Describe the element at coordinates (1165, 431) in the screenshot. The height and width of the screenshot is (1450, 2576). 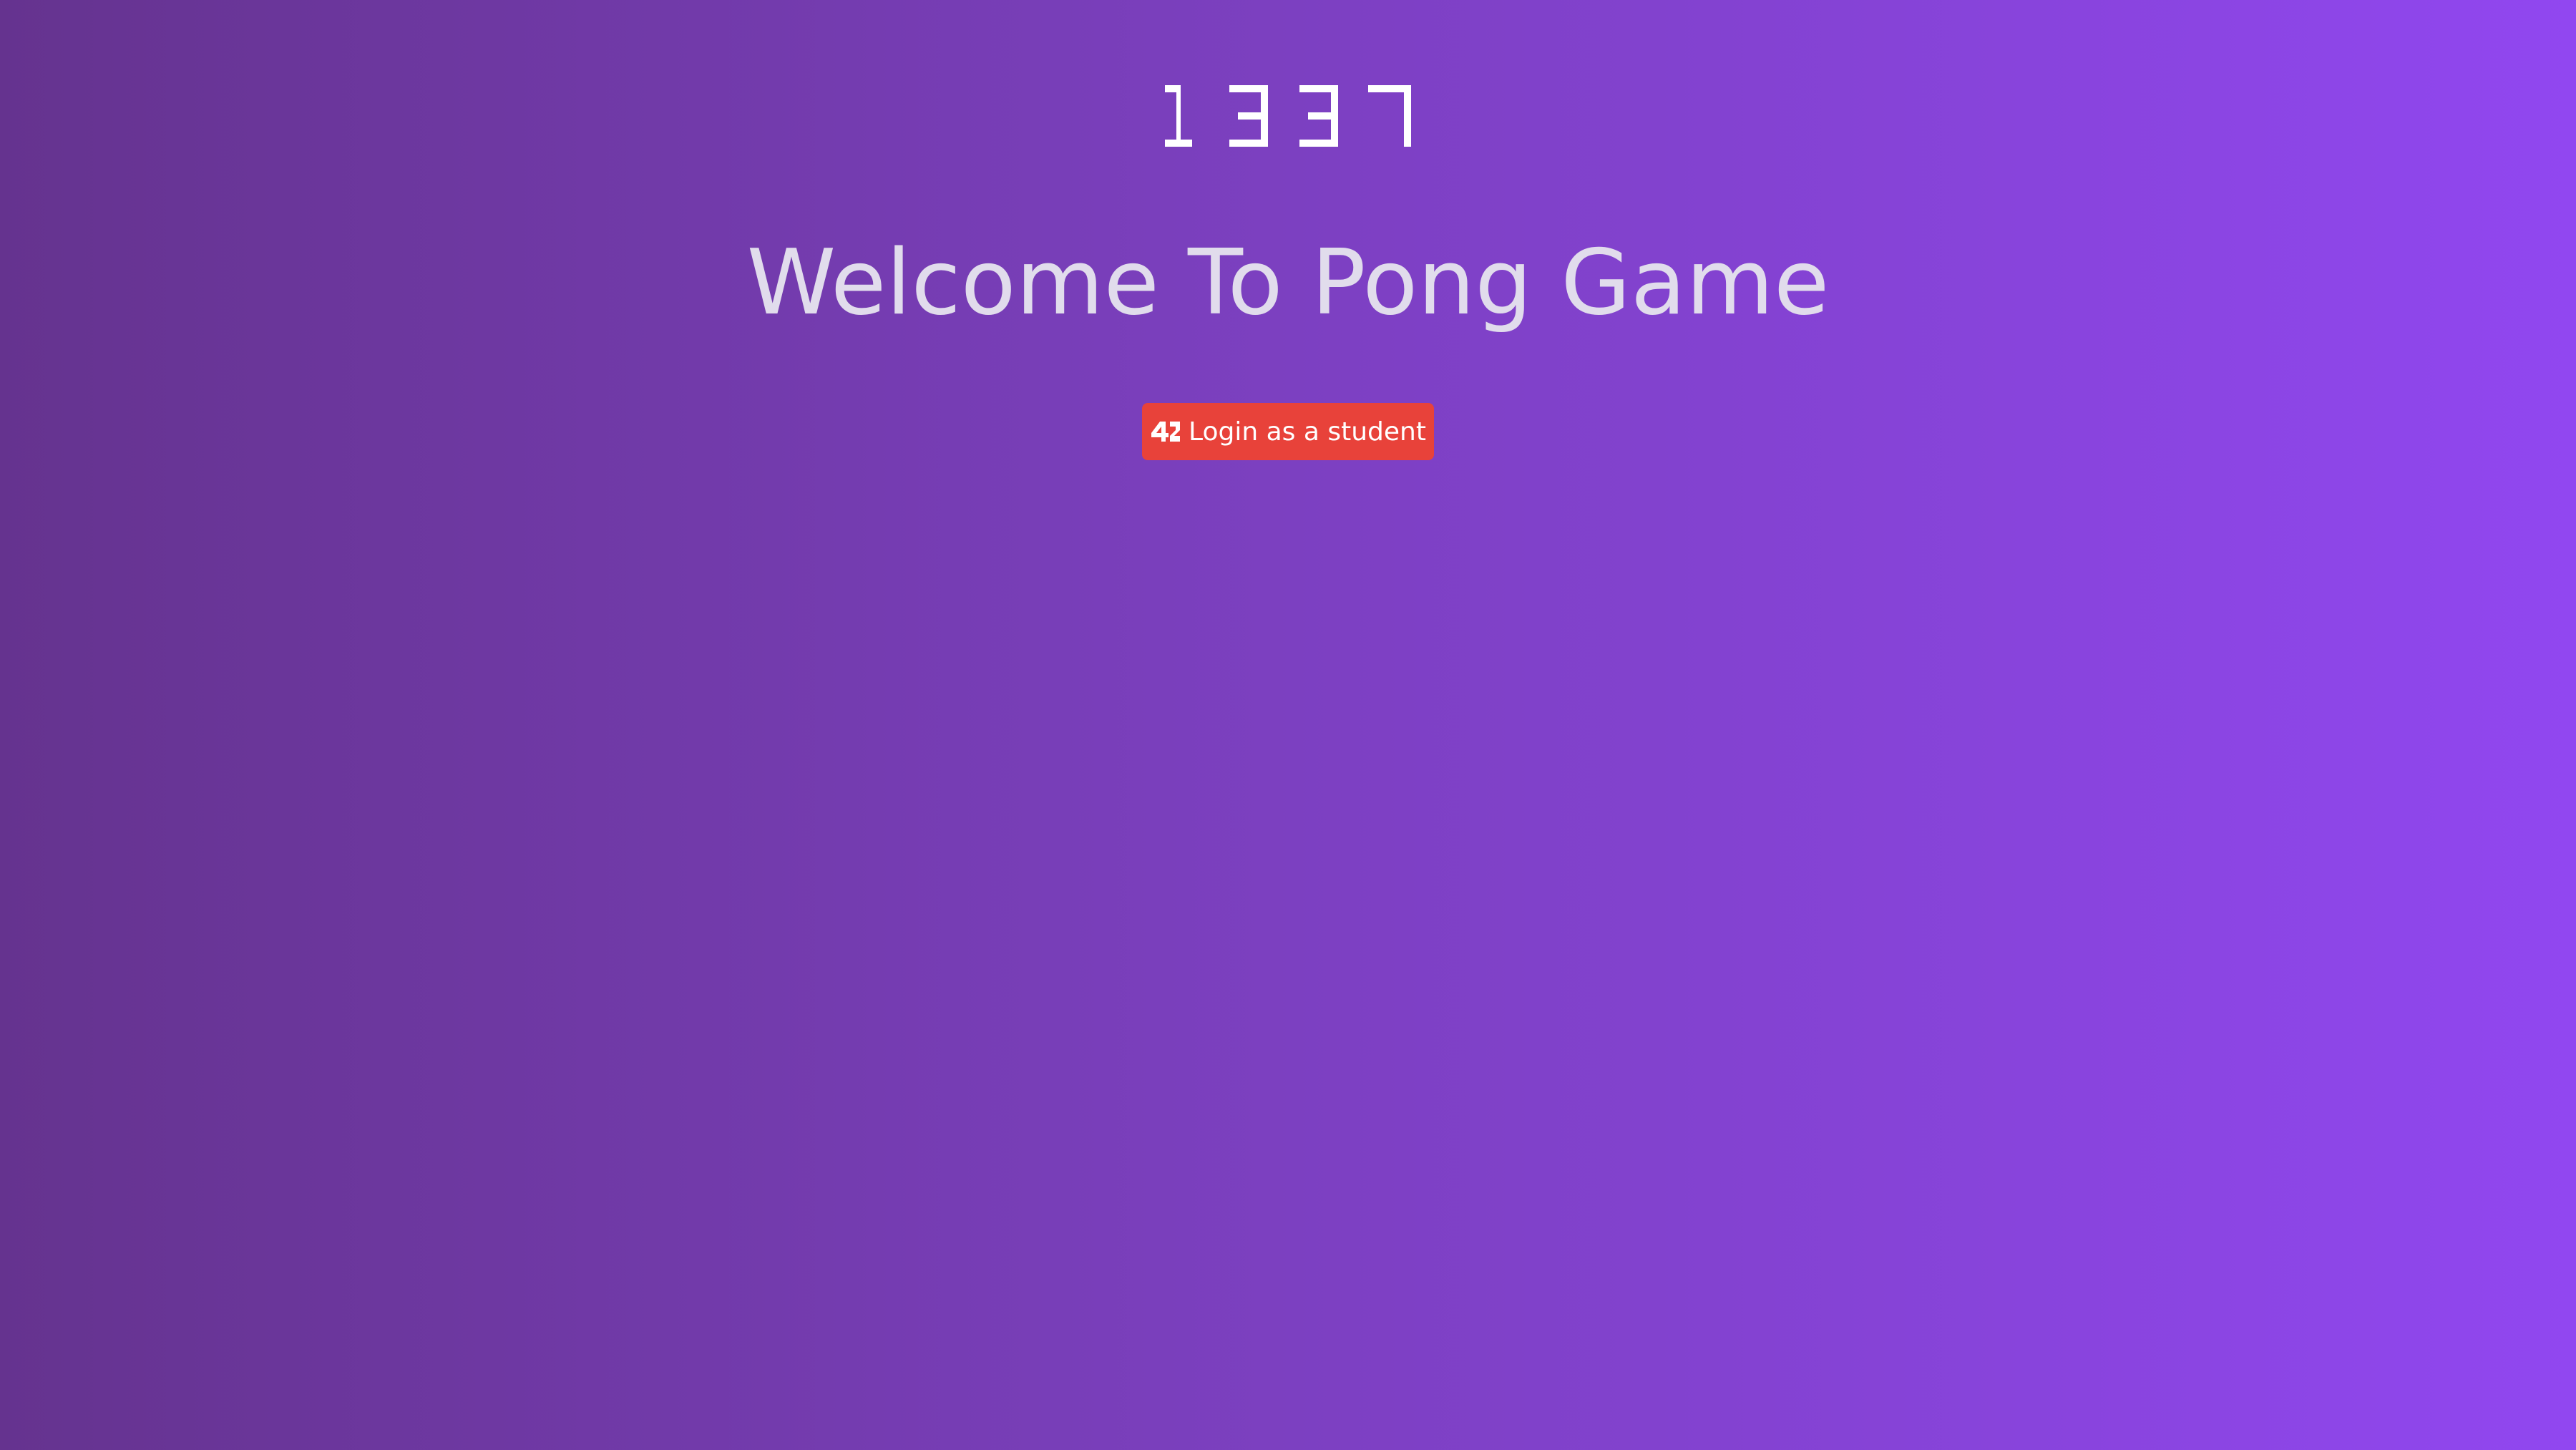
I see `42-icon` at that location.